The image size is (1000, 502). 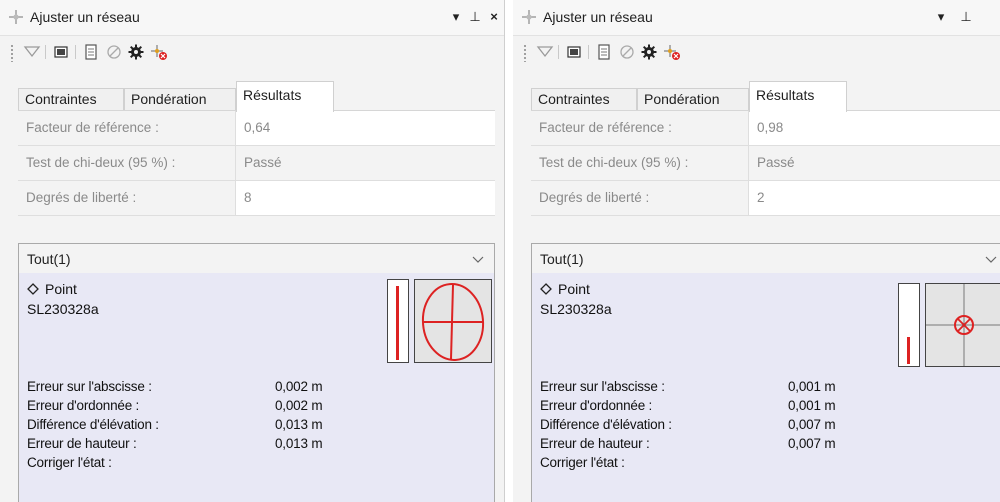 I want to click on property-row: Degrés de liberté : 2, so click(x=765, y=198).